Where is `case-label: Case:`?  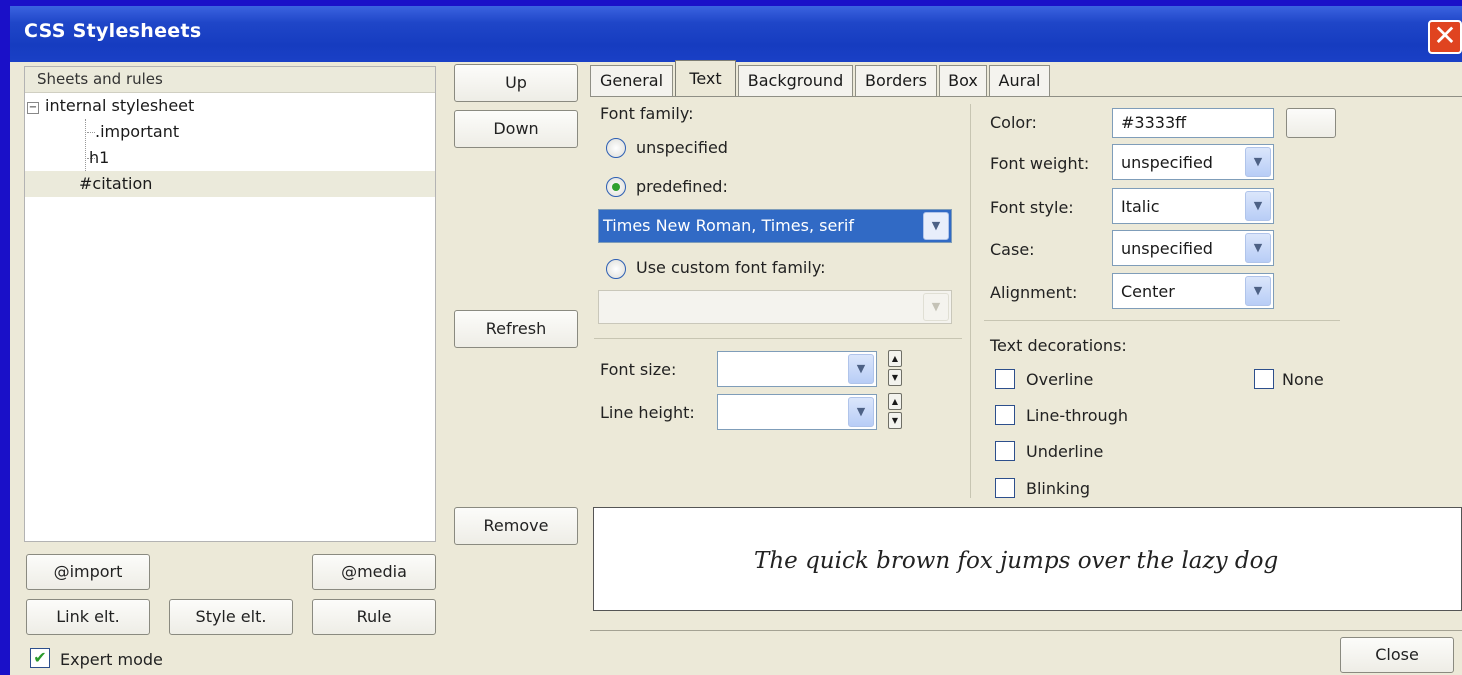 case-label: Case: is located at coordinates (1012, 249).